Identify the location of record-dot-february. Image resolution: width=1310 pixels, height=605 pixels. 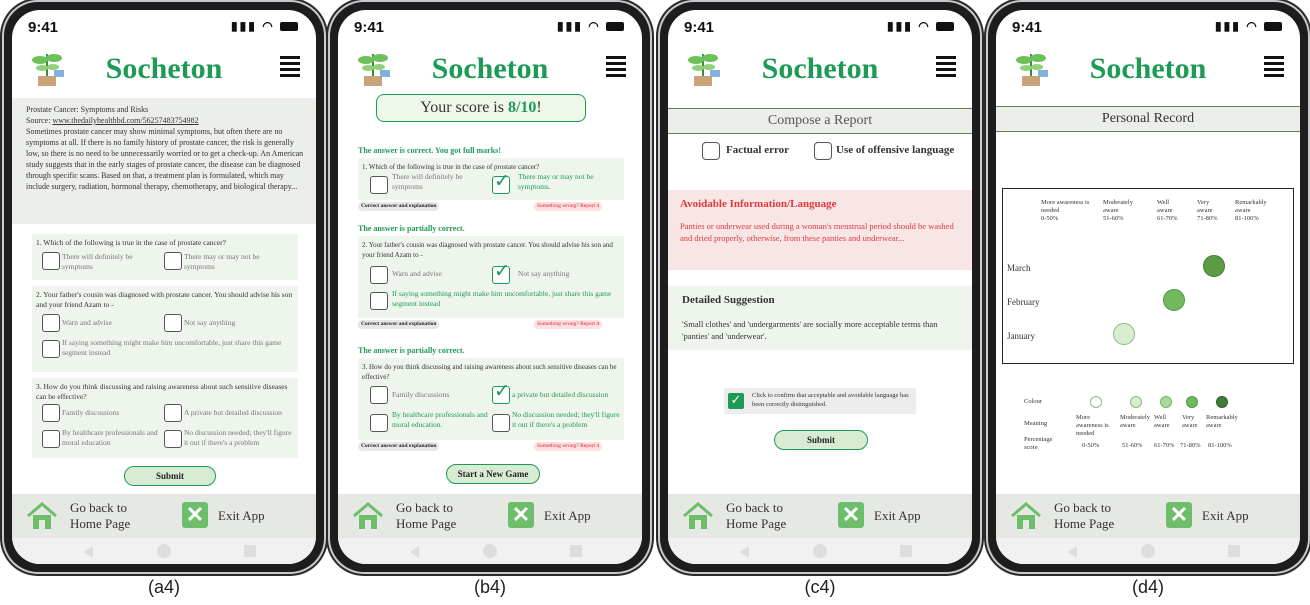
(1174, 300).